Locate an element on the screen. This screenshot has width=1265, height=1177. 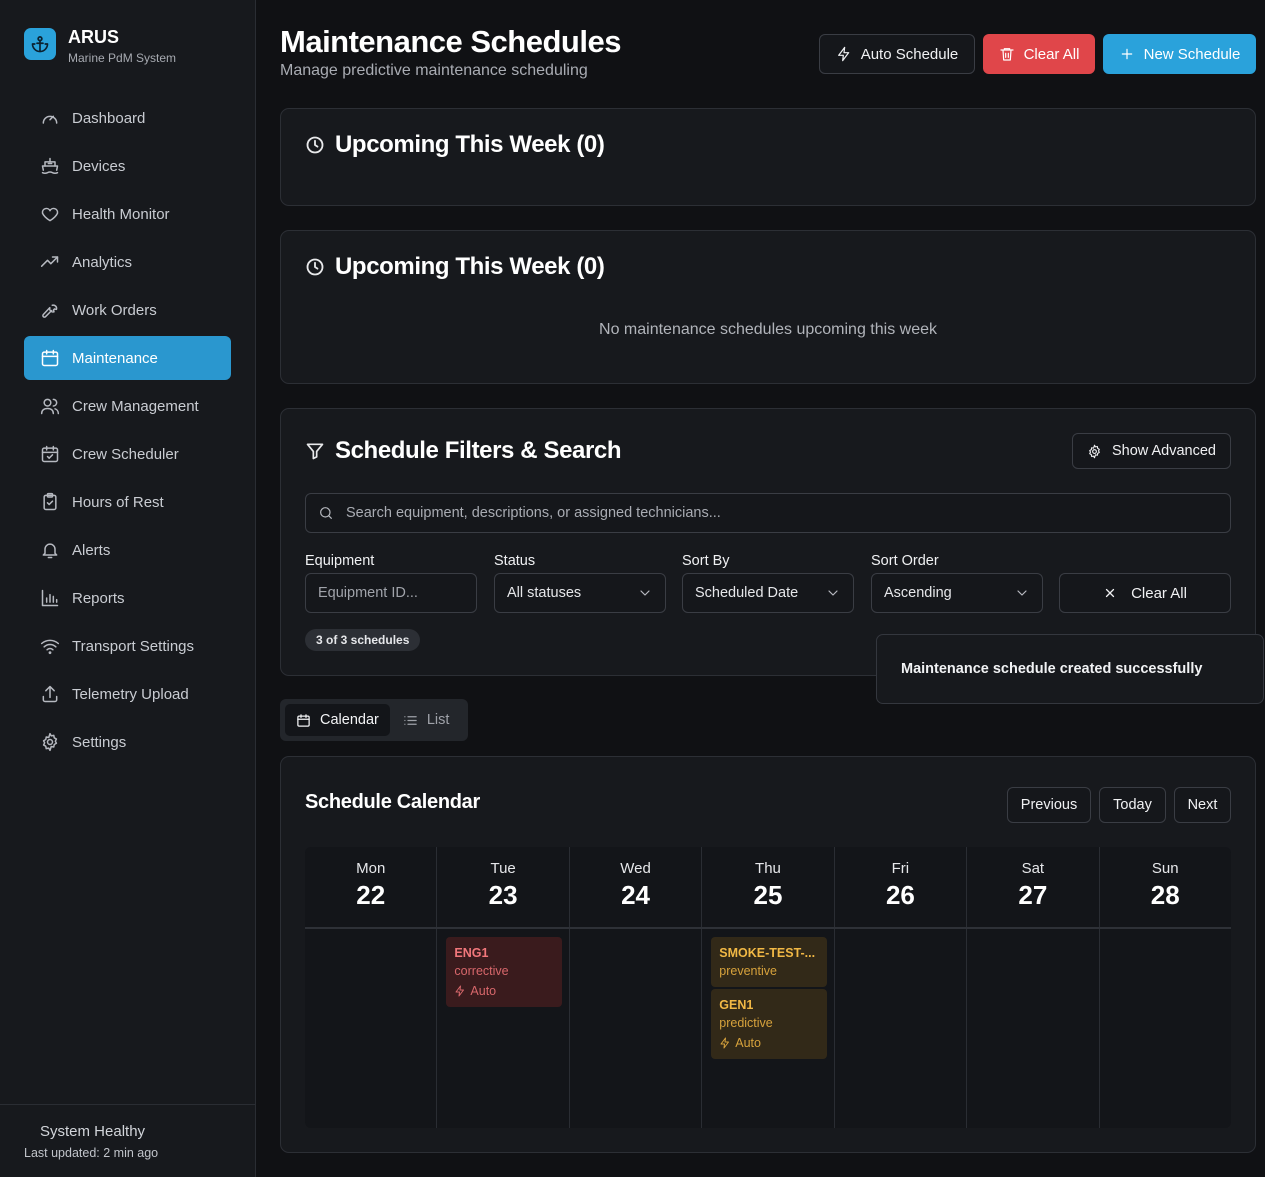
day-header: Wed 24 is located at coordinates (636, 887).